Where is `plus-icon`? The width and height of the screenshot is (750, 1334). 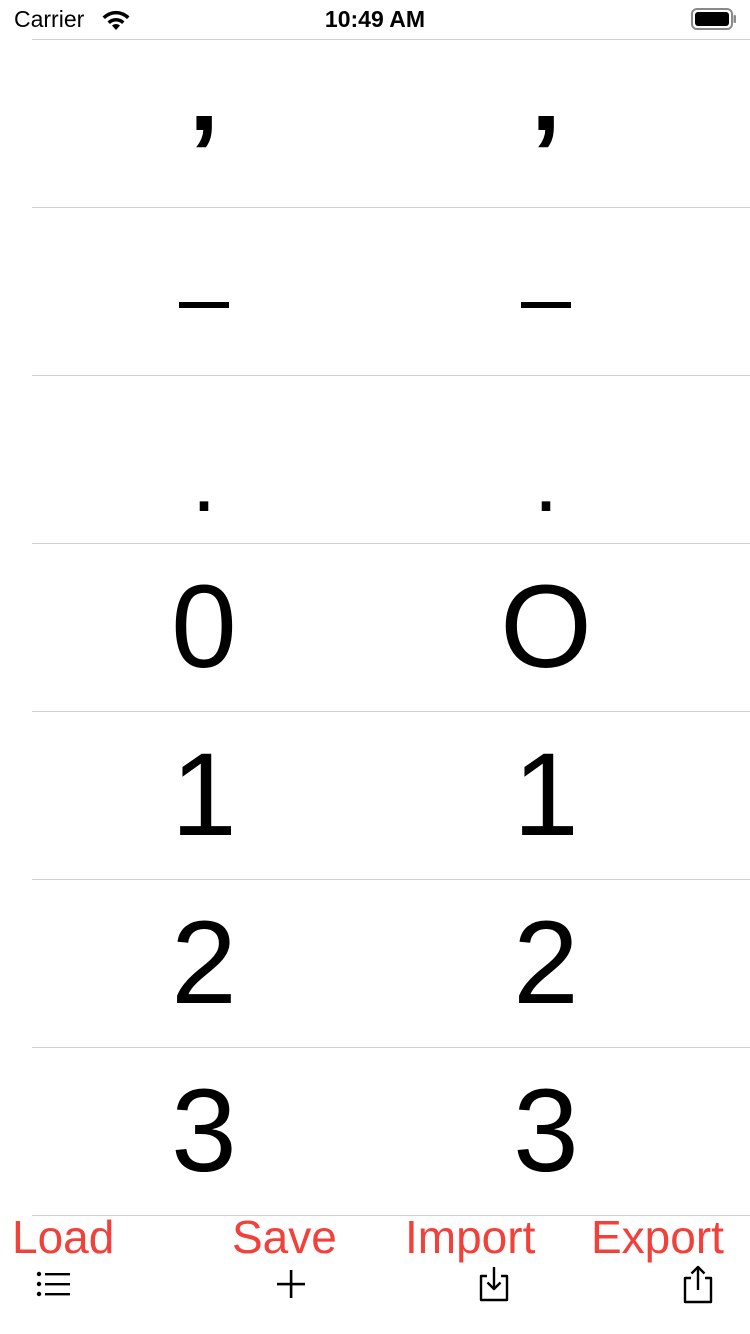
plus-icon is located at coordinates (291, 1284).